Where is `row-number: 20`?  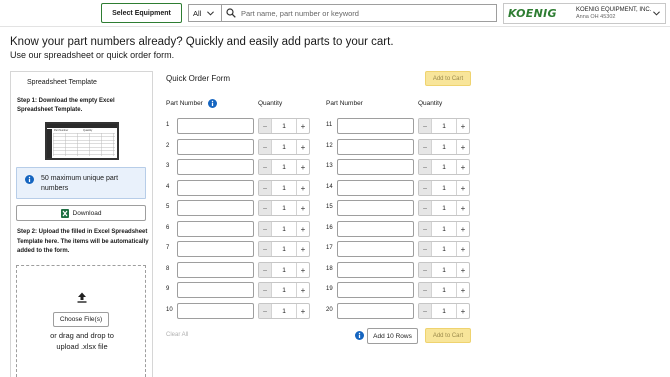
row-number: 20 is located at coordinates (329, 310).